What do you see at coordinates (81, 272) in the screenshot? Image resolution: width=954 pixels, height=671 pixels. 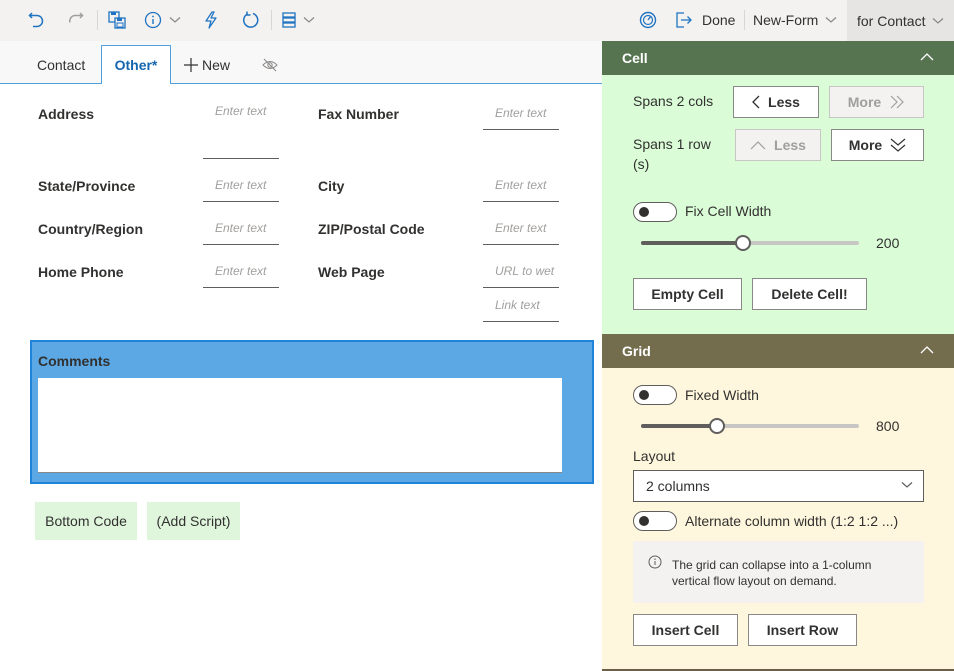 I see `field-label: Home Phone` at bounding box center [81, 272].